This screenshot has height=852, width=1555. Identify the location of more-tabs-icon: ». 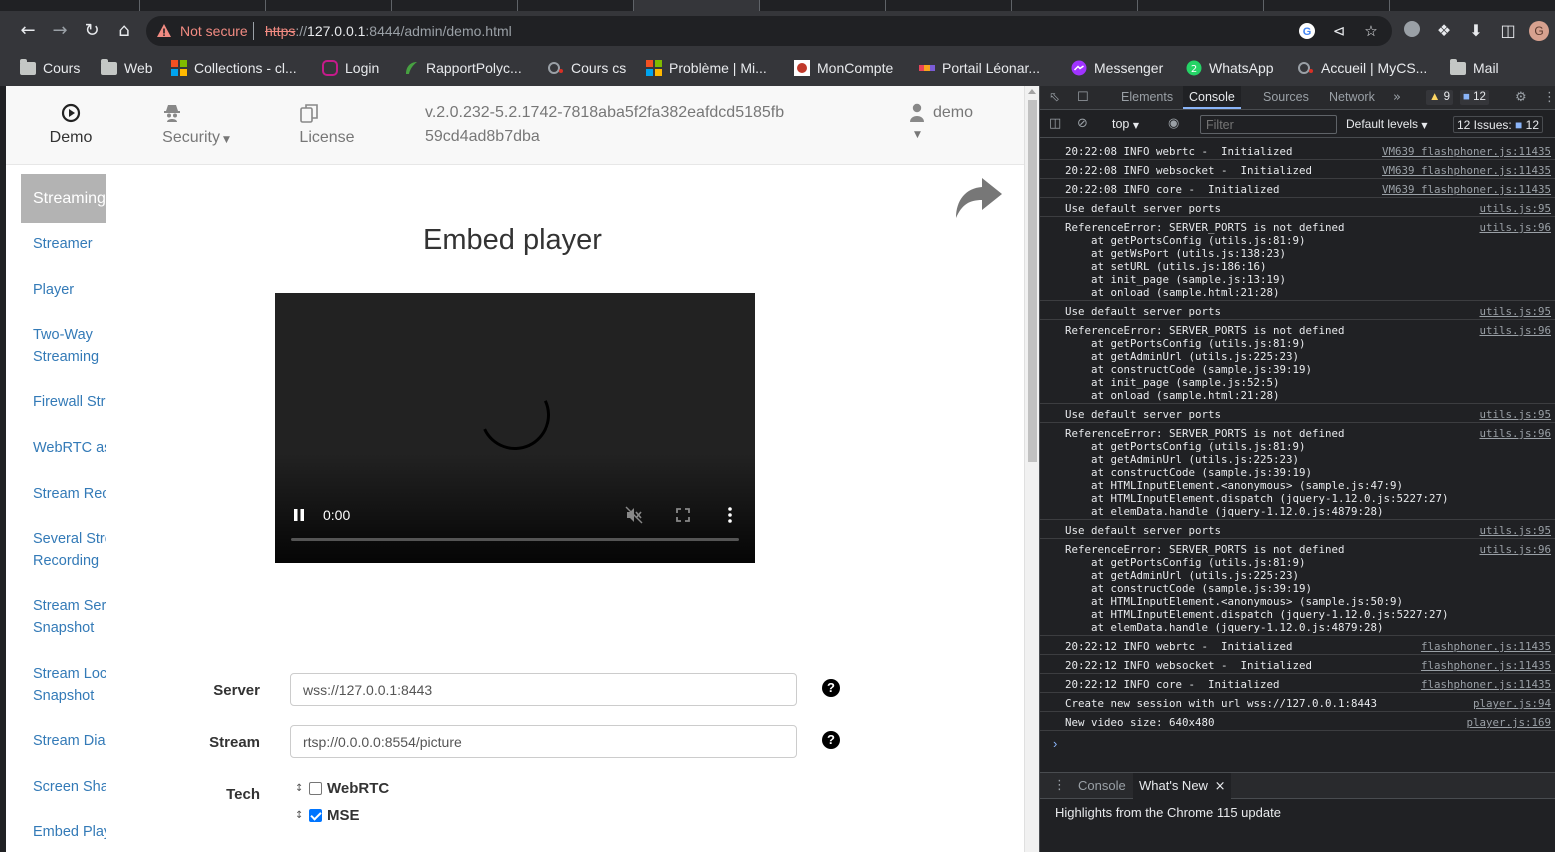
(1397, 98).